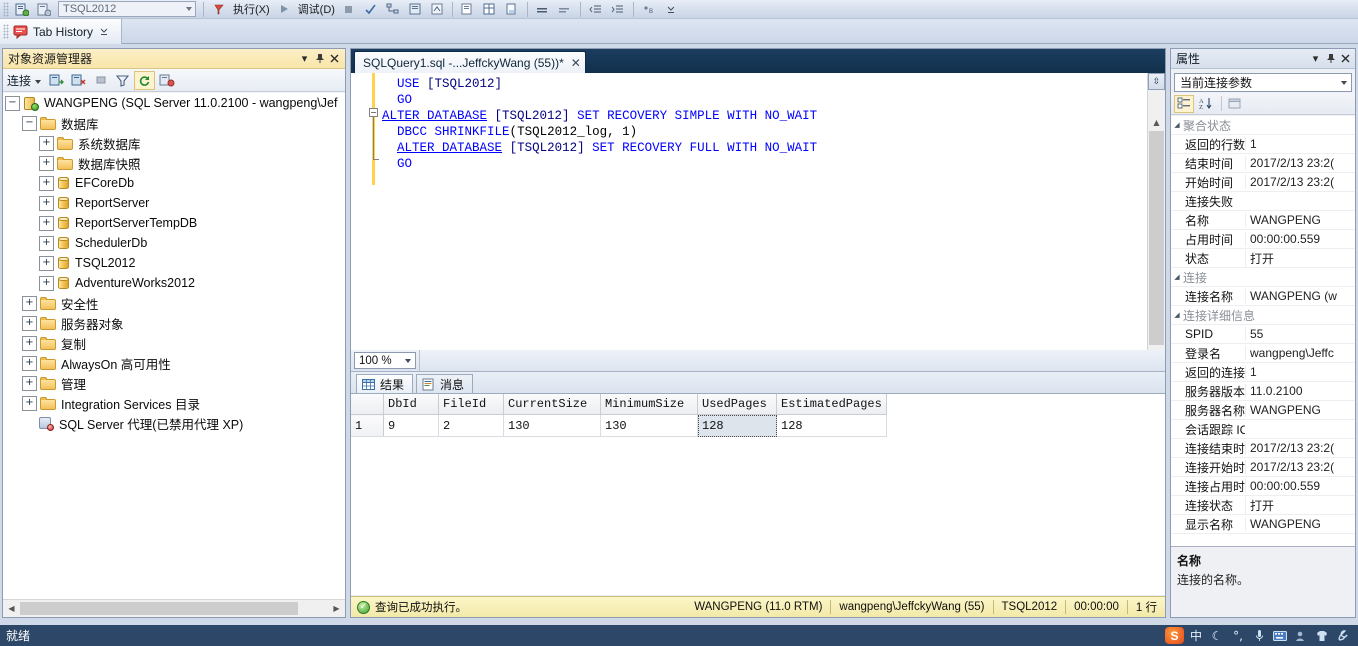 The image size is (1358, 646). I want to click on toolbar-grip, so click(6, 9).